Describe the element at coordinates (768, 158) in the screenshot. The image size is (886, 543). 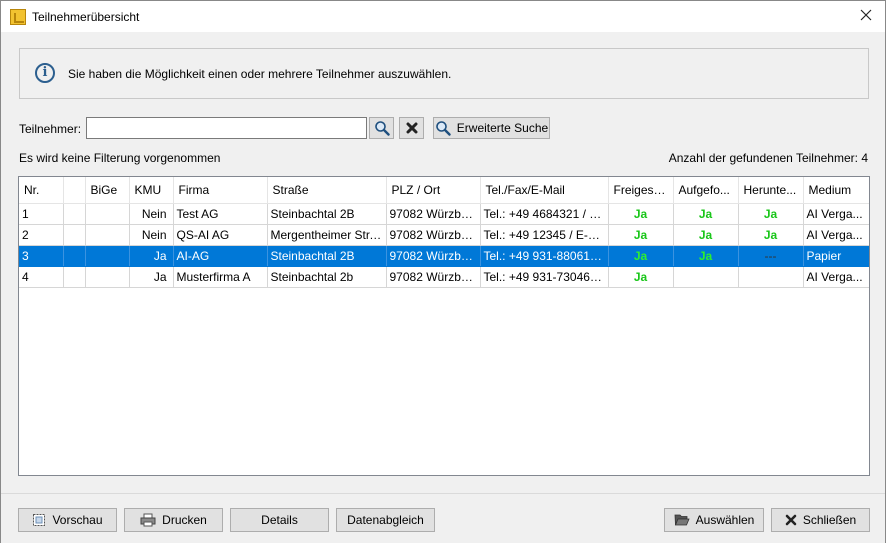
I see `result-count-text: Anzahl der gefundenen Teilnehmer: 4` at that location.